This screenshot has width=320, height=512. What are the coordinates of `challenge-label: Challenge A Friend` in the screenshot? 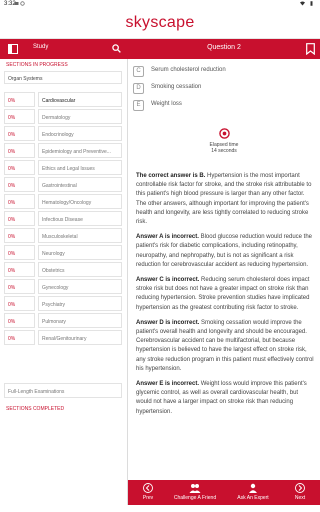 It's located at (195, 498).